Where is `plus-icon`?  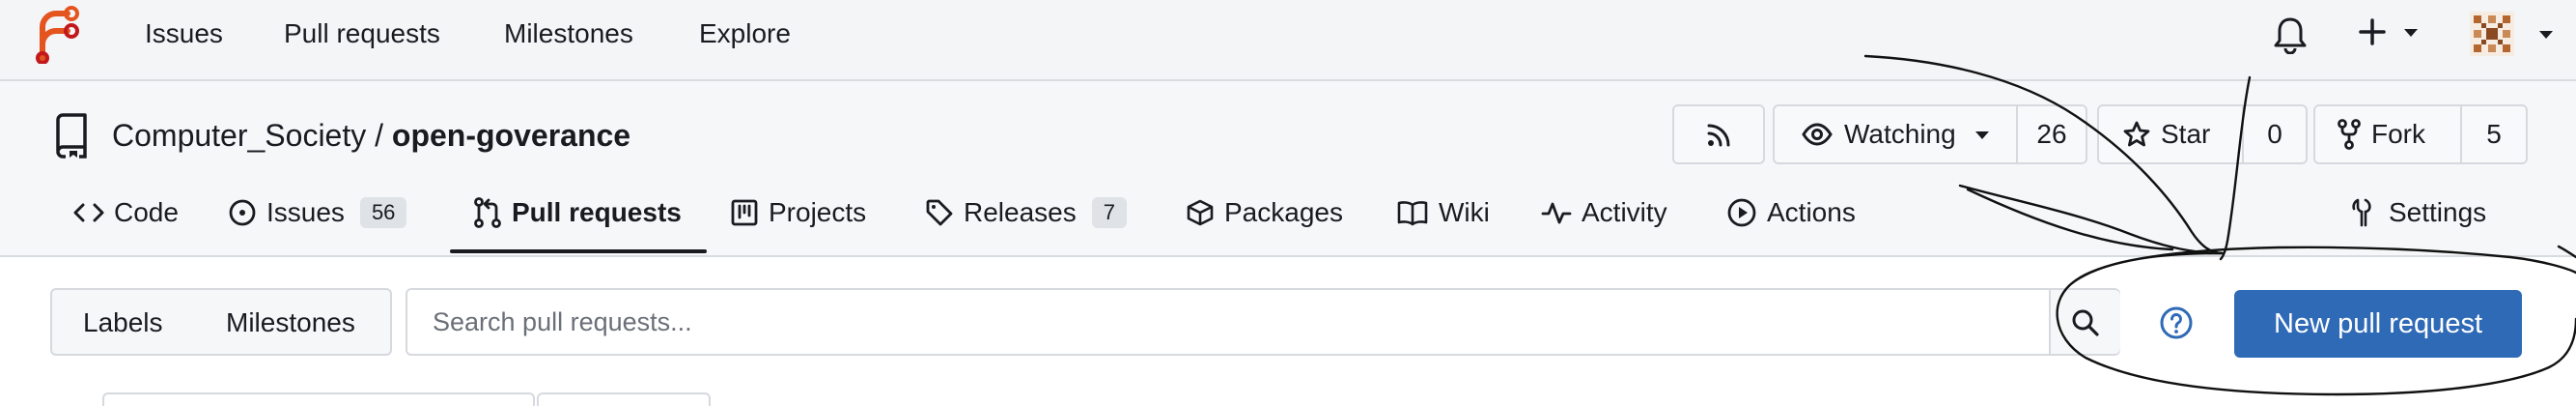
plus-icon is located at coordinates (2373, 32).